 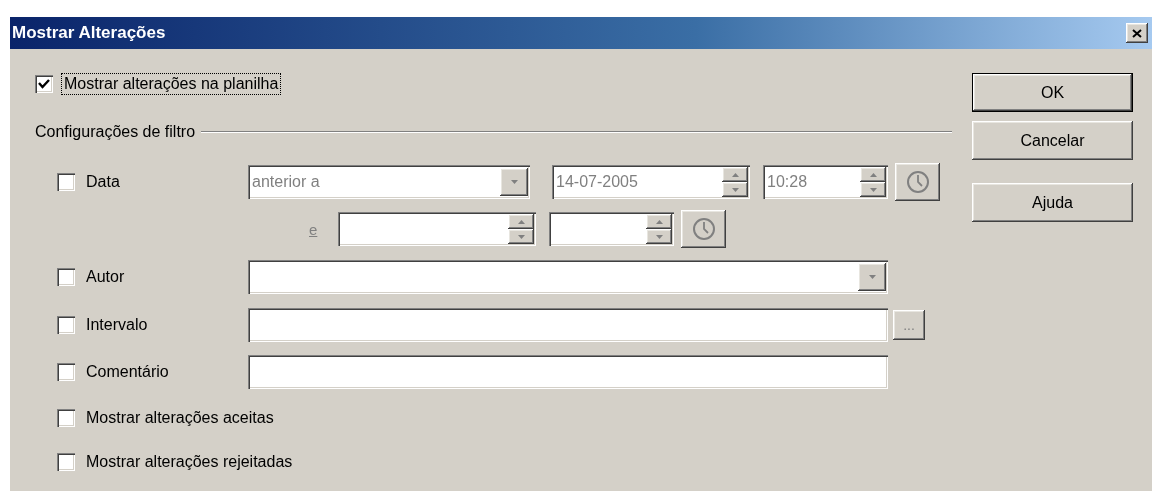 I want to click on checkbox-label: Mostrar alterações rejeitadas, so click(x=189, y=462).